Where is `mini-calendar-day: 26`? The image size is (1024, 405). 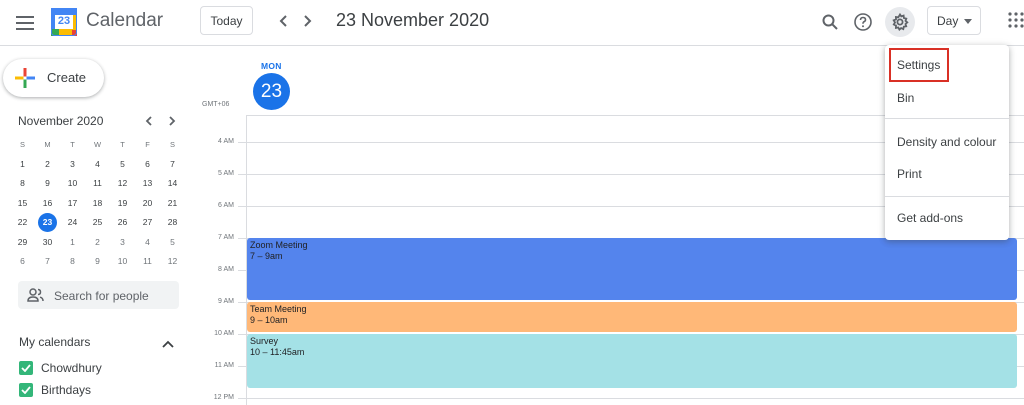
mini-calendar-day: 26 is located at coordinates (122, 223).